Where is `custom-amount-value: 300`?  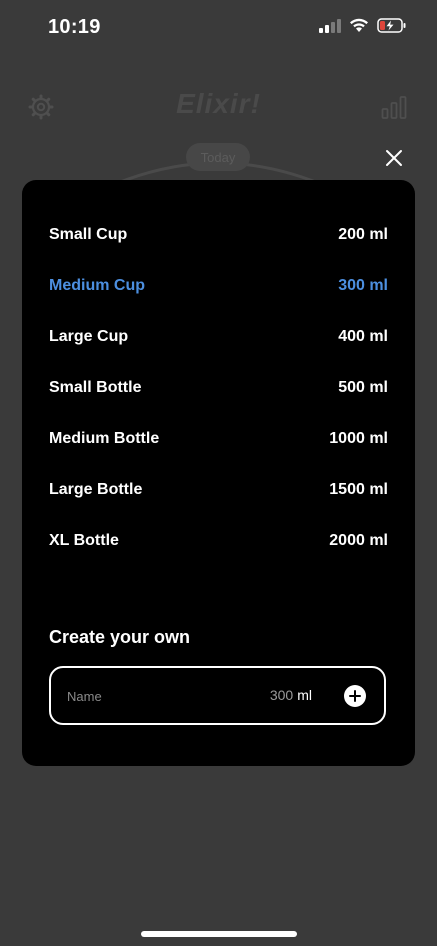
custom-amount-value: 300 is located at coordinates (281, 695).